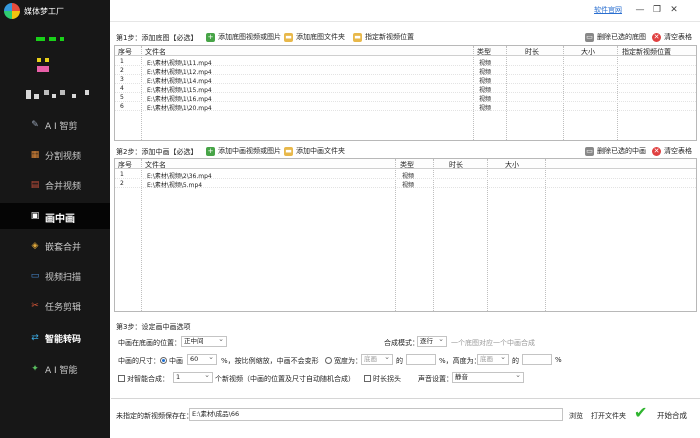 This screenshot has height=438, width=700. What do you see at coordinates (243, 37) in the screenshot?
I see `add-base-files-button: + 添加底图视频或图片` at bounding box center [243, 37].